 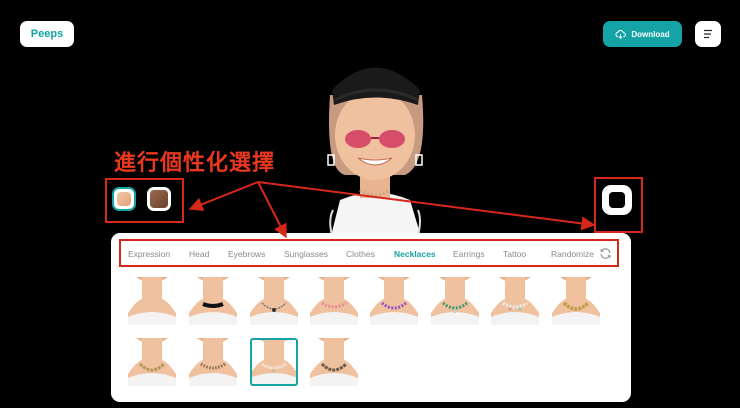 I want to click on necklace-option-black-choker, so click(x=213, y=301).